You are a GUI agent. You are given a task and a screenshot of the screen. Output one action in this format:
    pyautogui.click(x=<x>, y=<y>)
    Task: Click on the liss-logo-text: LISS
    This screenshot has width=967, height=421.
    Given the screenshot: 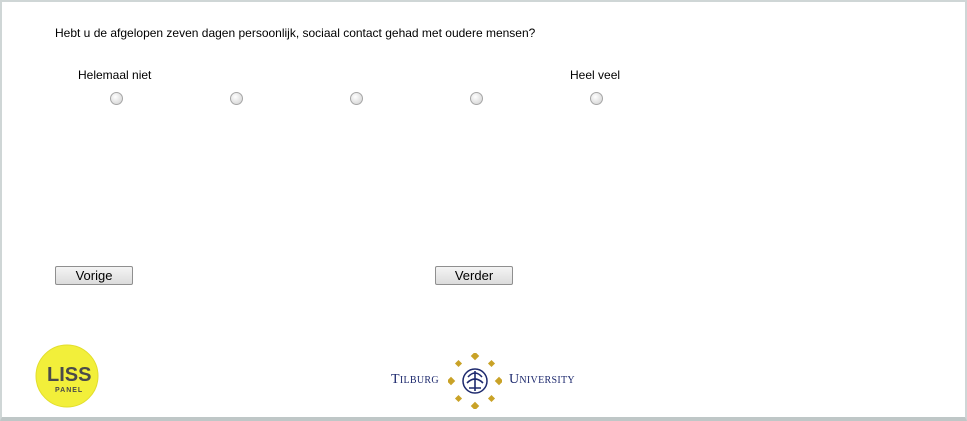 What is the action you would take?
    pyautogui.click(x=69, y=375)
    